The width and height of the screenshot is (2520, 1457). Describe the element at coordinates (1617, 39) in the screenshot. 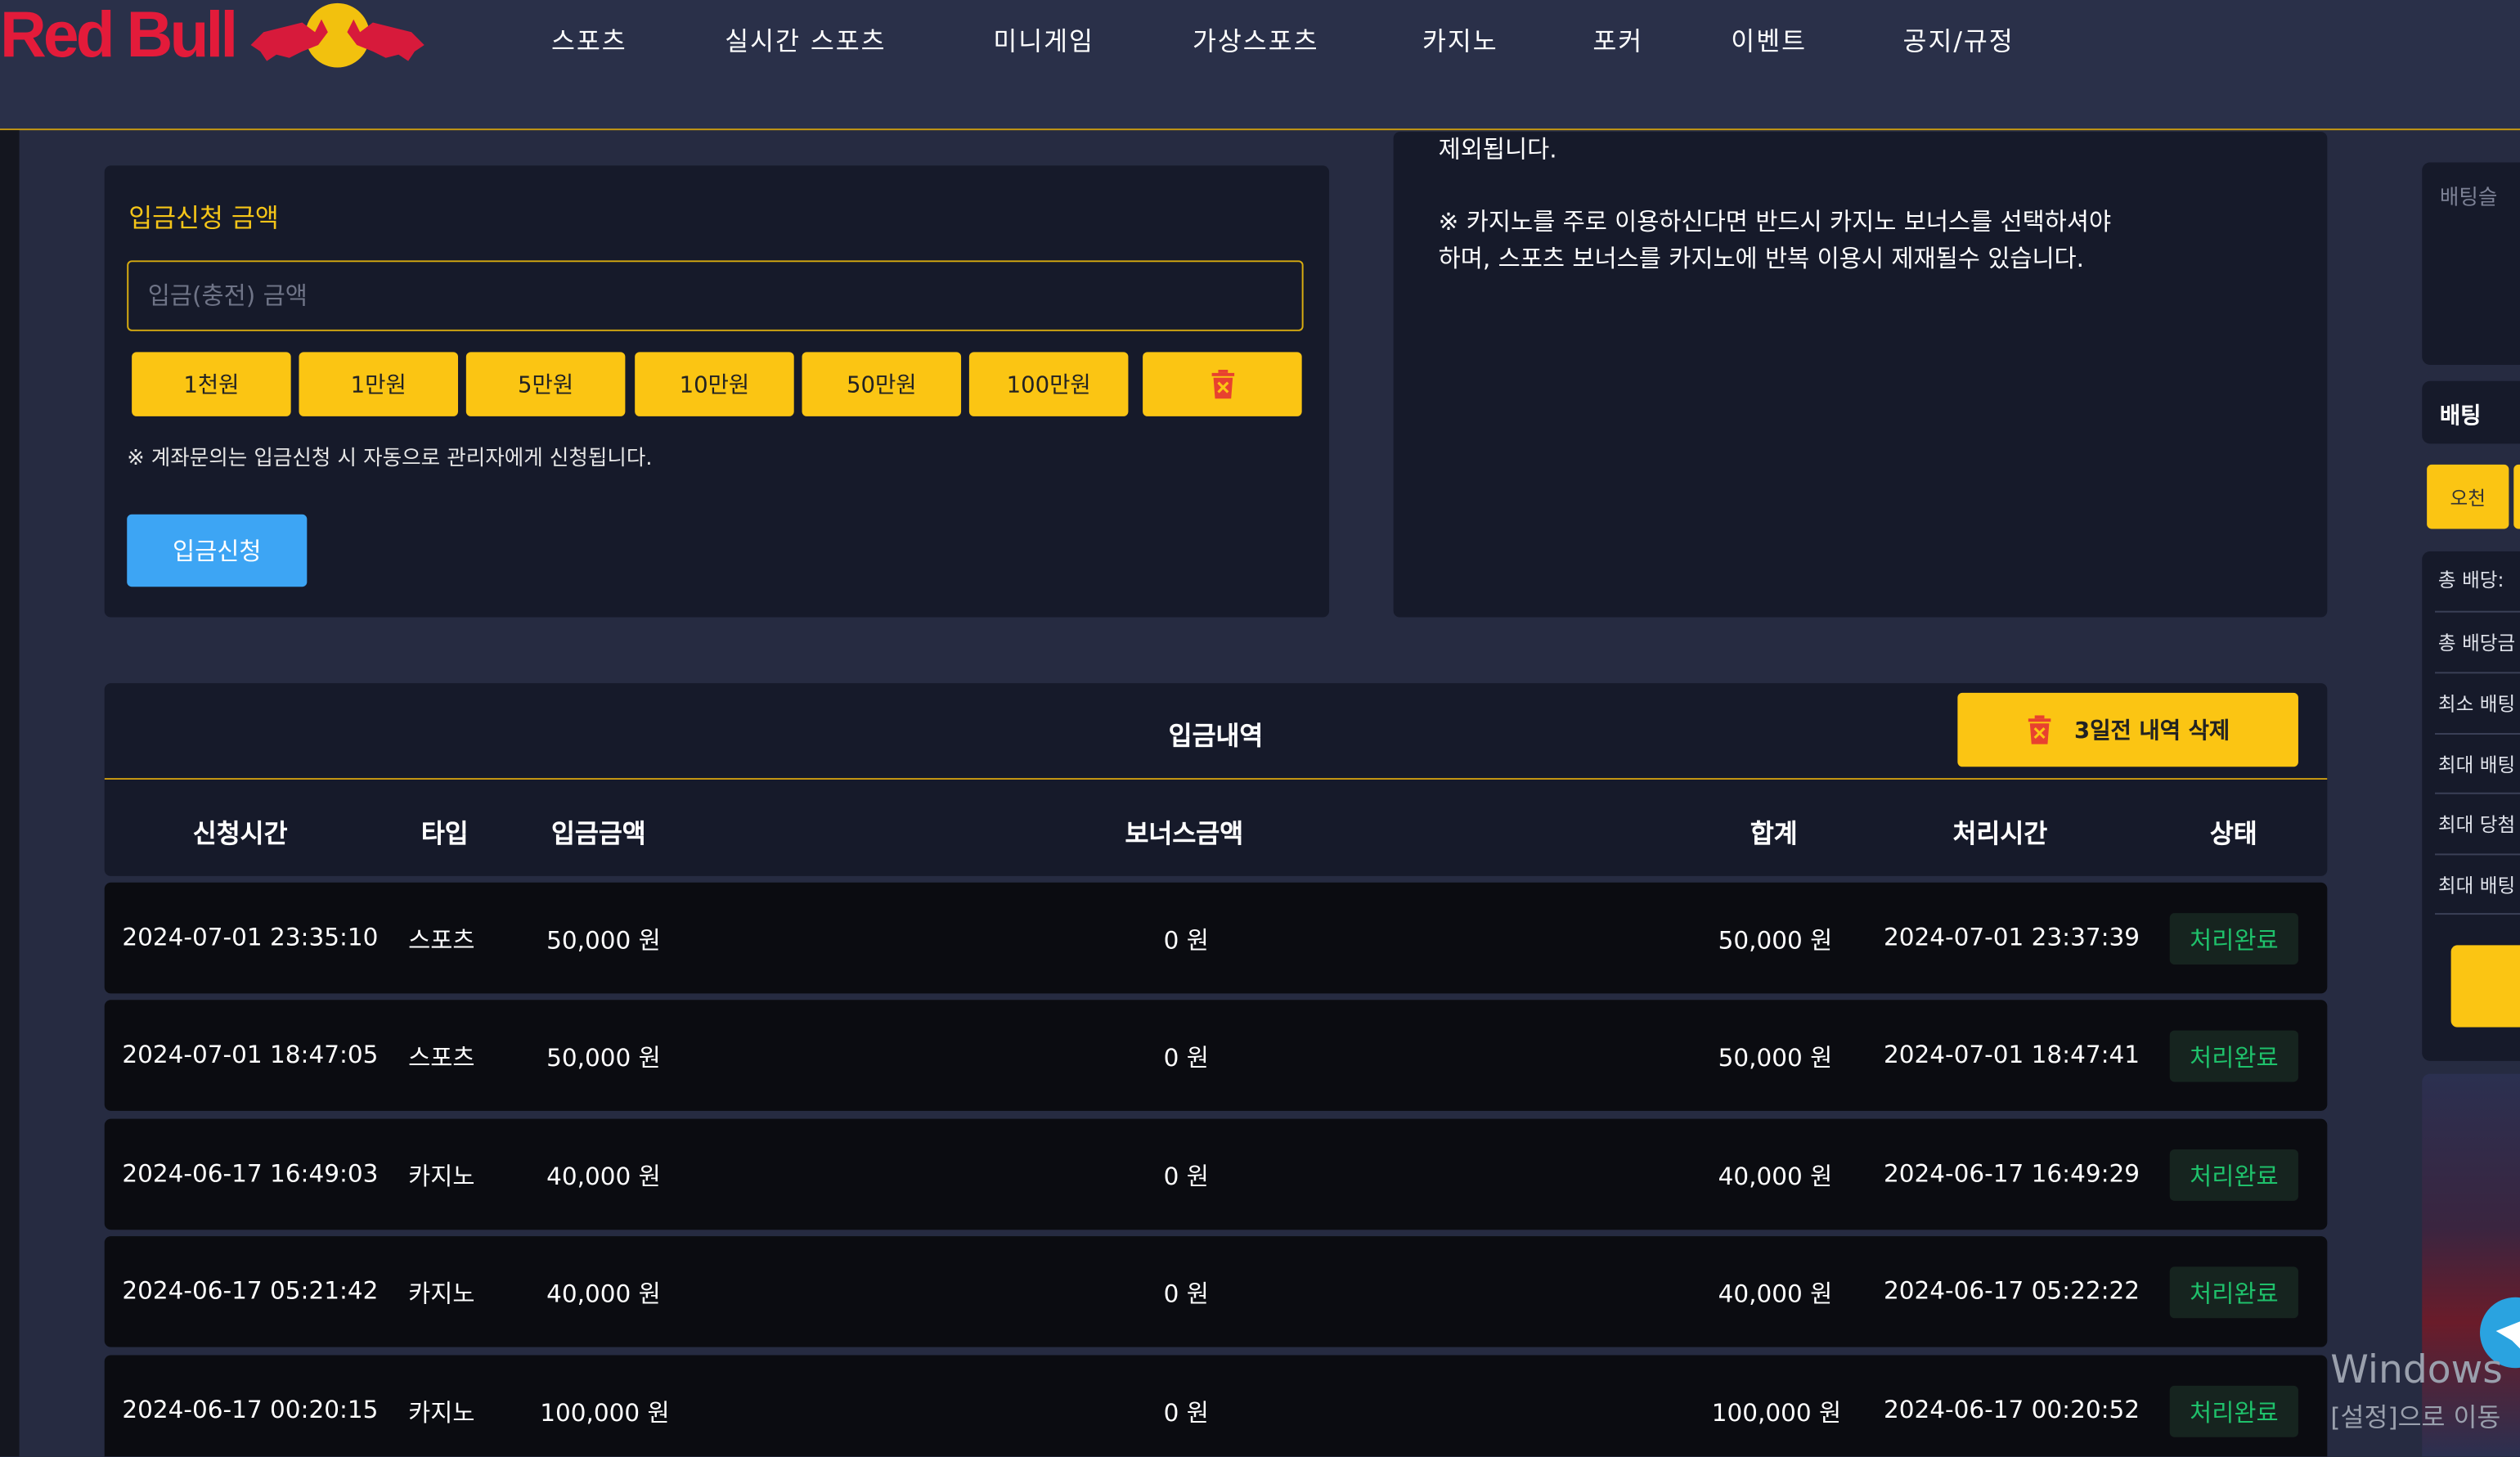

I see `nav-poker: 포커` at that location.